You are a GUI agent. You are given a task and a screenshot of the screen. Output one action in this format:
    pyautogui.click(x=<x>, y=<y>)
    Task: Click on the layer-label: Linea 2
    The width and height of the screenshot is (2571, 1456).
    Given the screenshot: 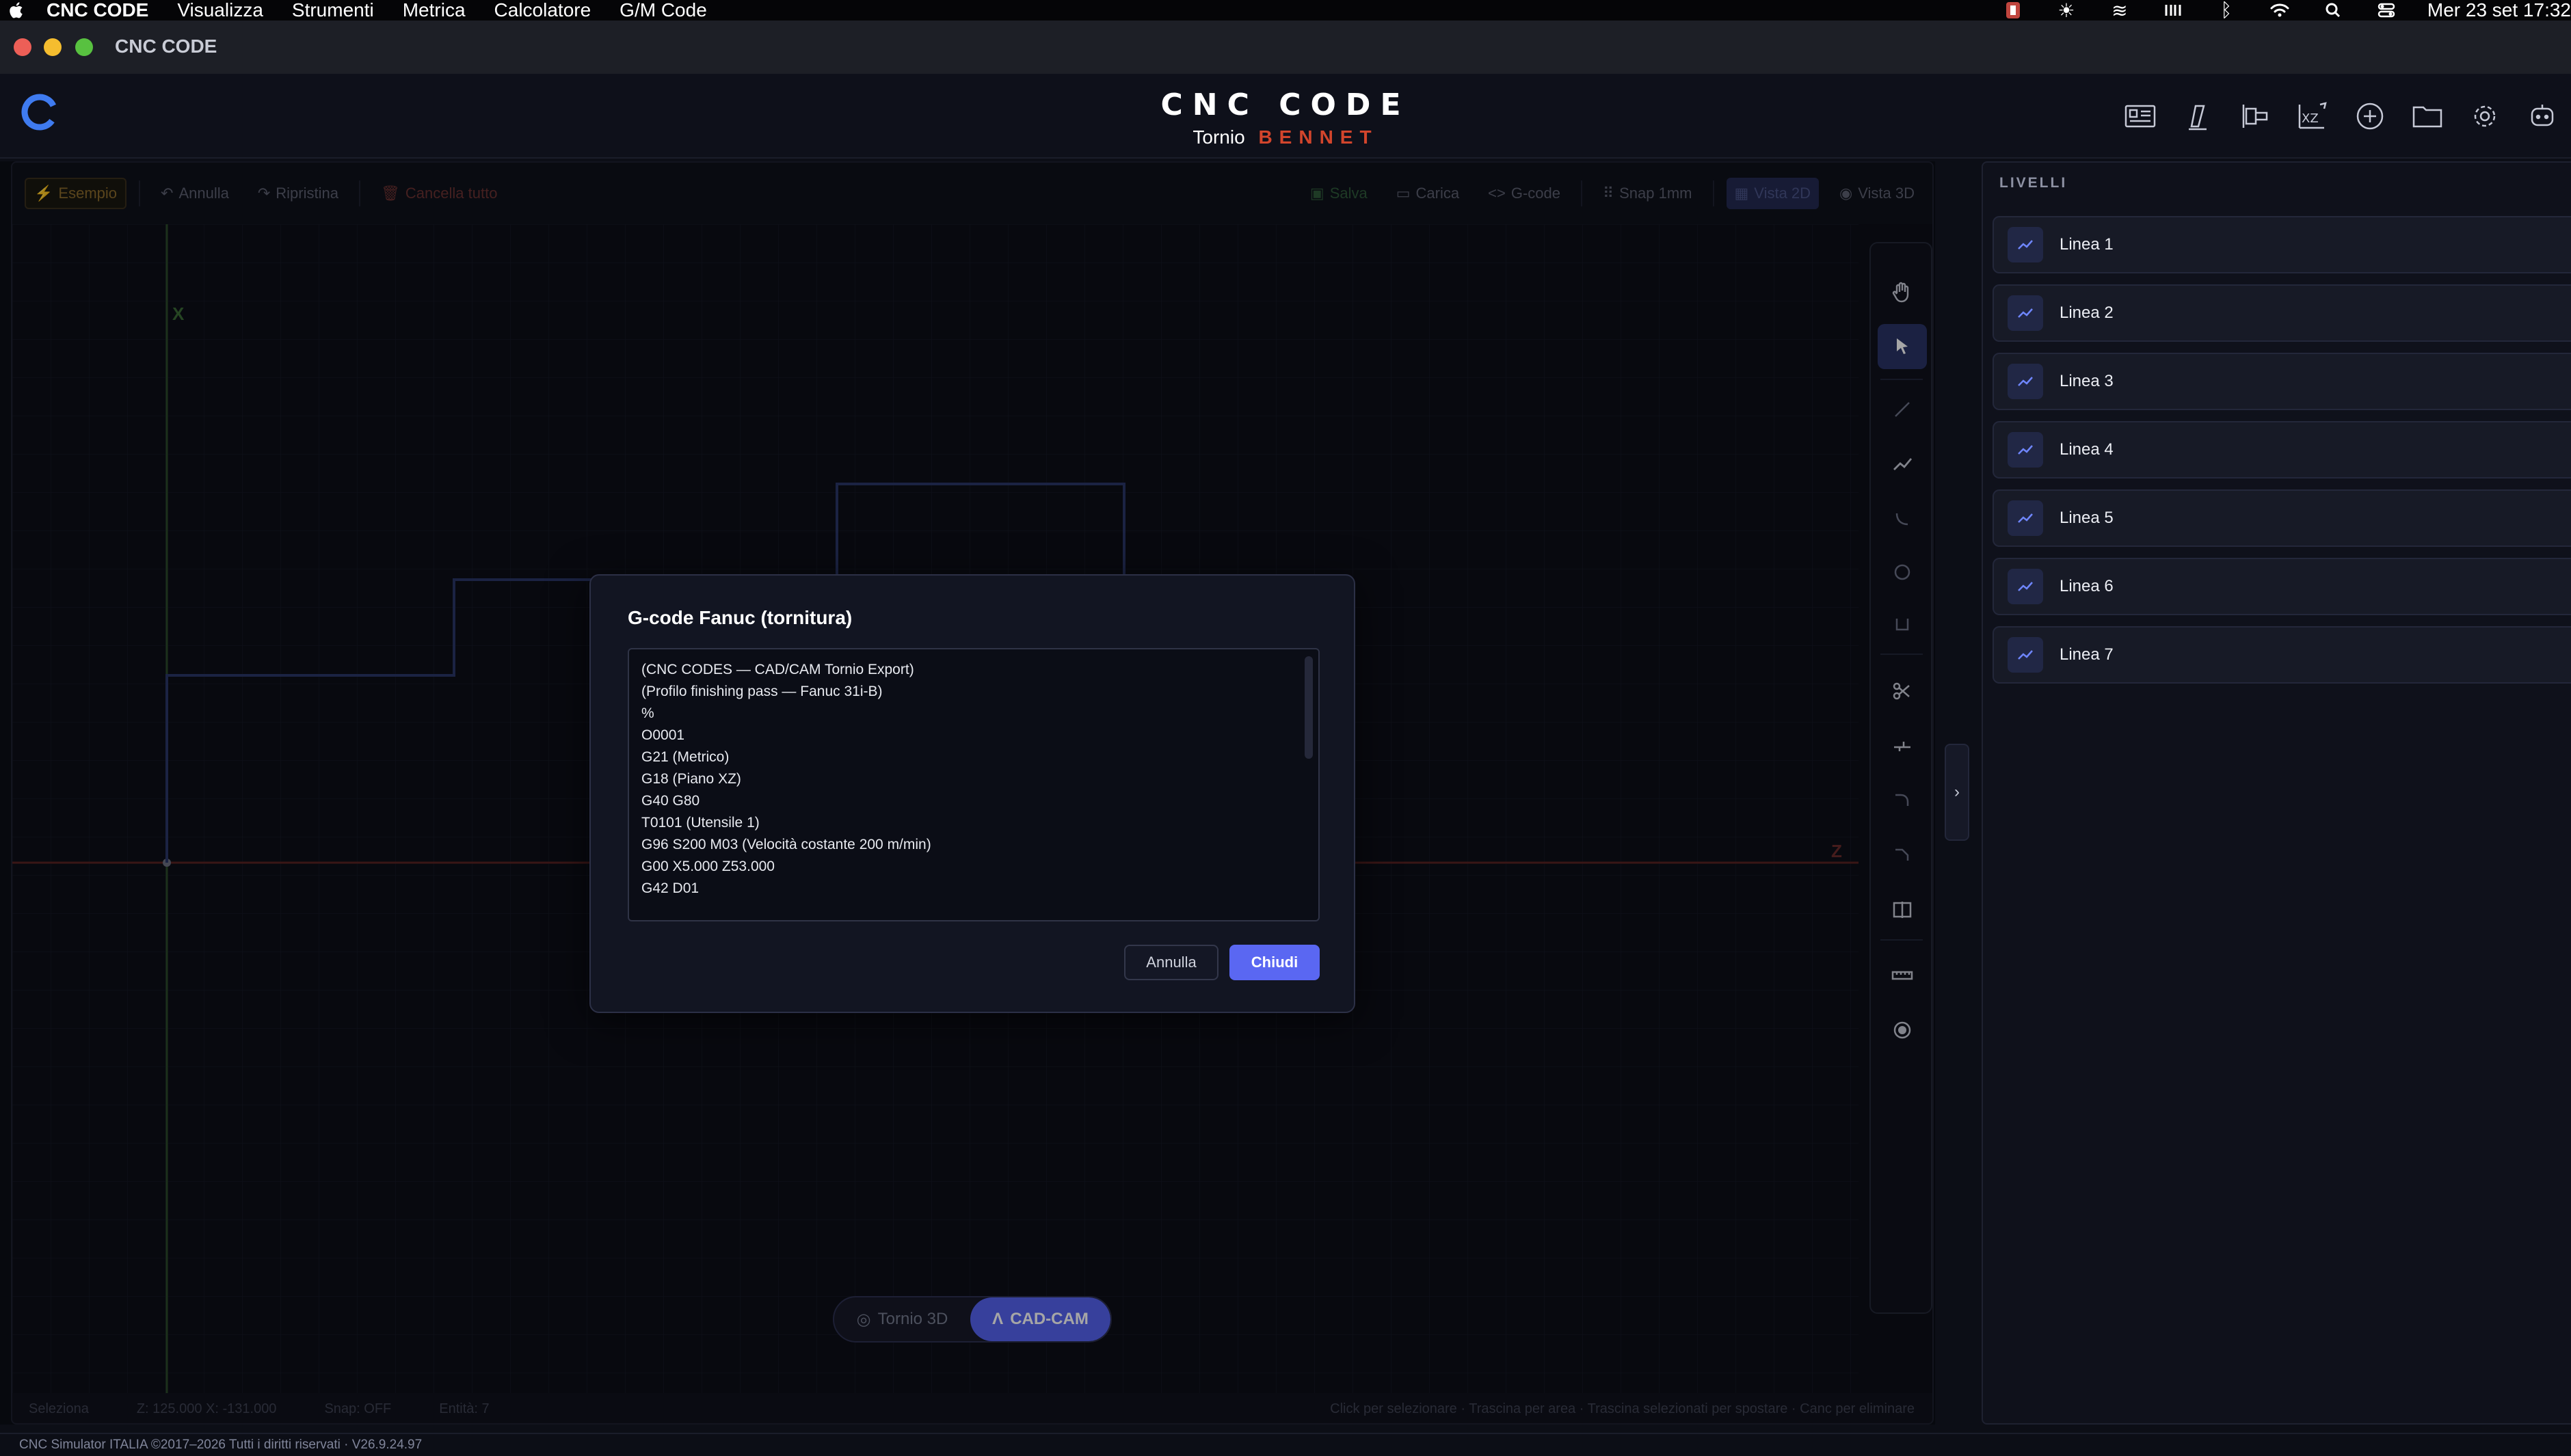 What is the action you would take?
    pyautogui.click(x=2087, y=313)
    